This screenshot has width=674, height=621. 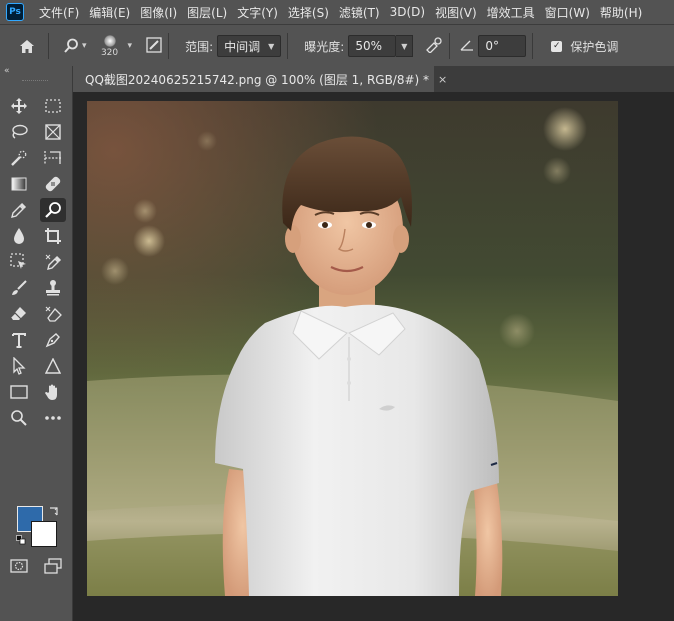 I want to click on lasso-tool, so click(x=19, y=132).